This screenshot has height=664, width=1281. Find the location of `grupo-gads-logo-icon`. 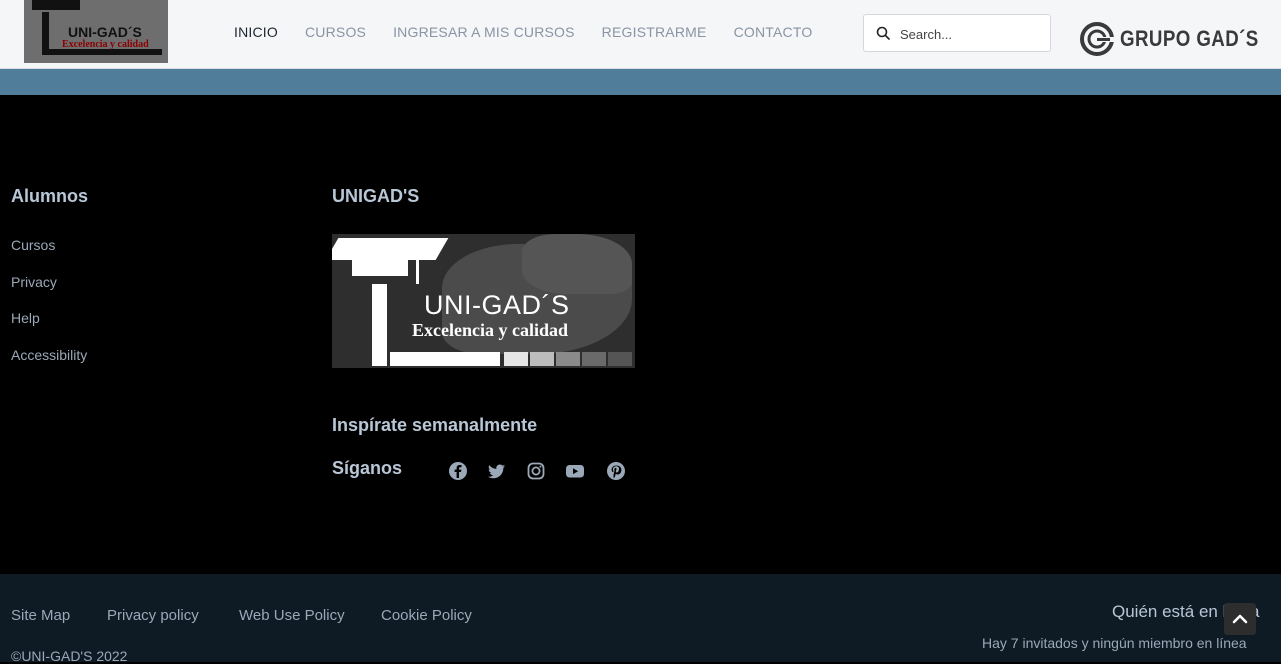

grupo-gads-logo-icon is located at coordinates (1097, 39).